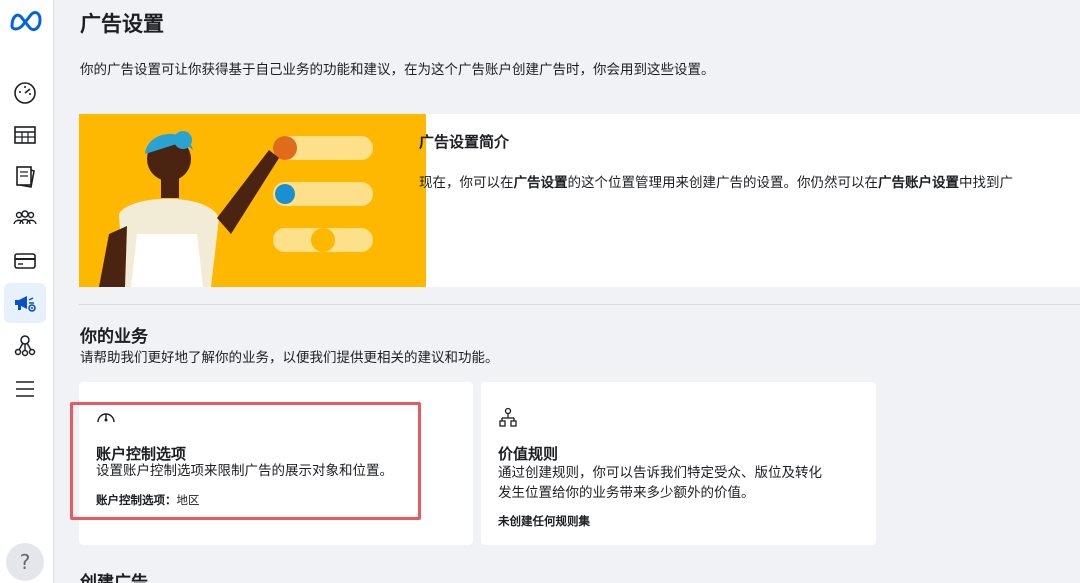  I want to click on meta-logo-icon, so click(26, 20).